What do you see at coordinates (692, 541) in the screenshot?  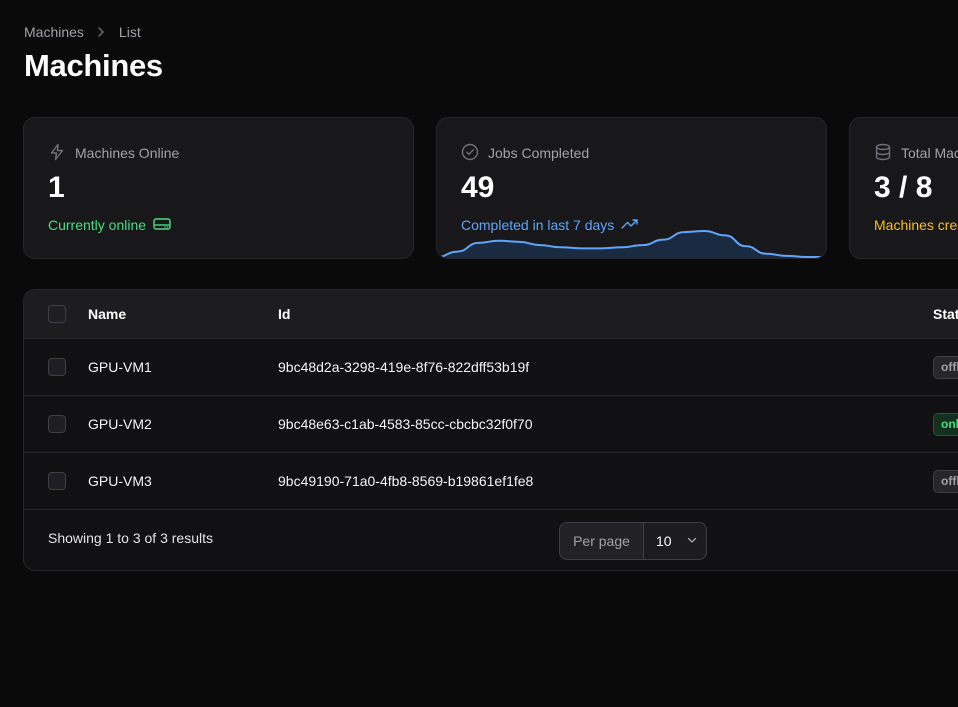 I see `chevron-down-icon` at bounding box center [692, 541].